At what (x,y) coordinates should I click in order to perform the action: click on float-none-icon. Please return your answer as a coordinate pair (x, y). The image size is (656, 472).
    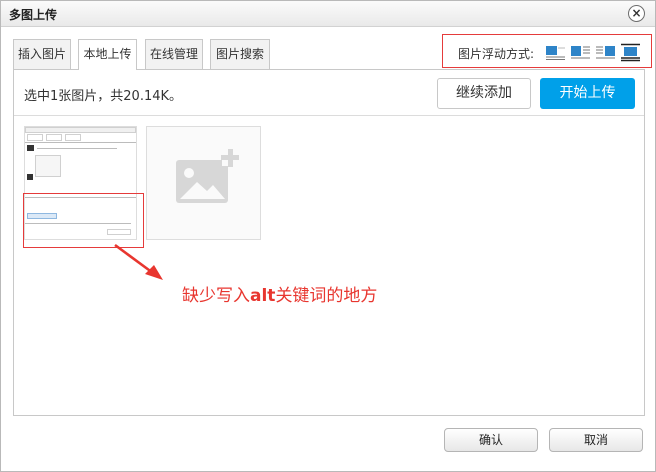
    Looking at the image, I should click on (555, 52).